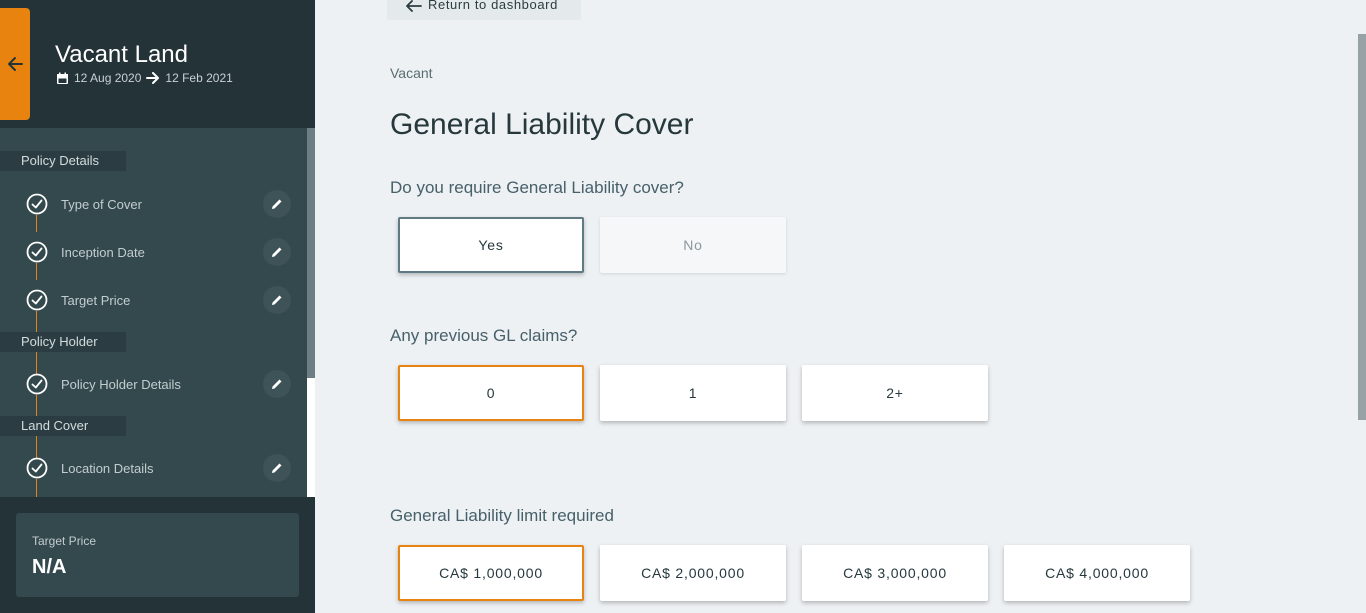 The width and height of the screenshot is (1366, 613). I want to click on sidebar-header: Vacant Land 12 Aug 2020 12 Feb 2021, so click(157, 64).